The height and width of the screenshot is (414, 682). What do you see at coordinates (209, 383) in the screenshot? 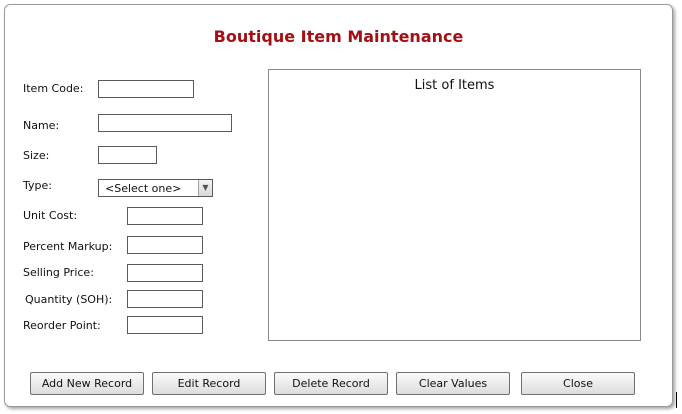
I see `edit-record-button: Edit Record` at bounding box center [209, 383].